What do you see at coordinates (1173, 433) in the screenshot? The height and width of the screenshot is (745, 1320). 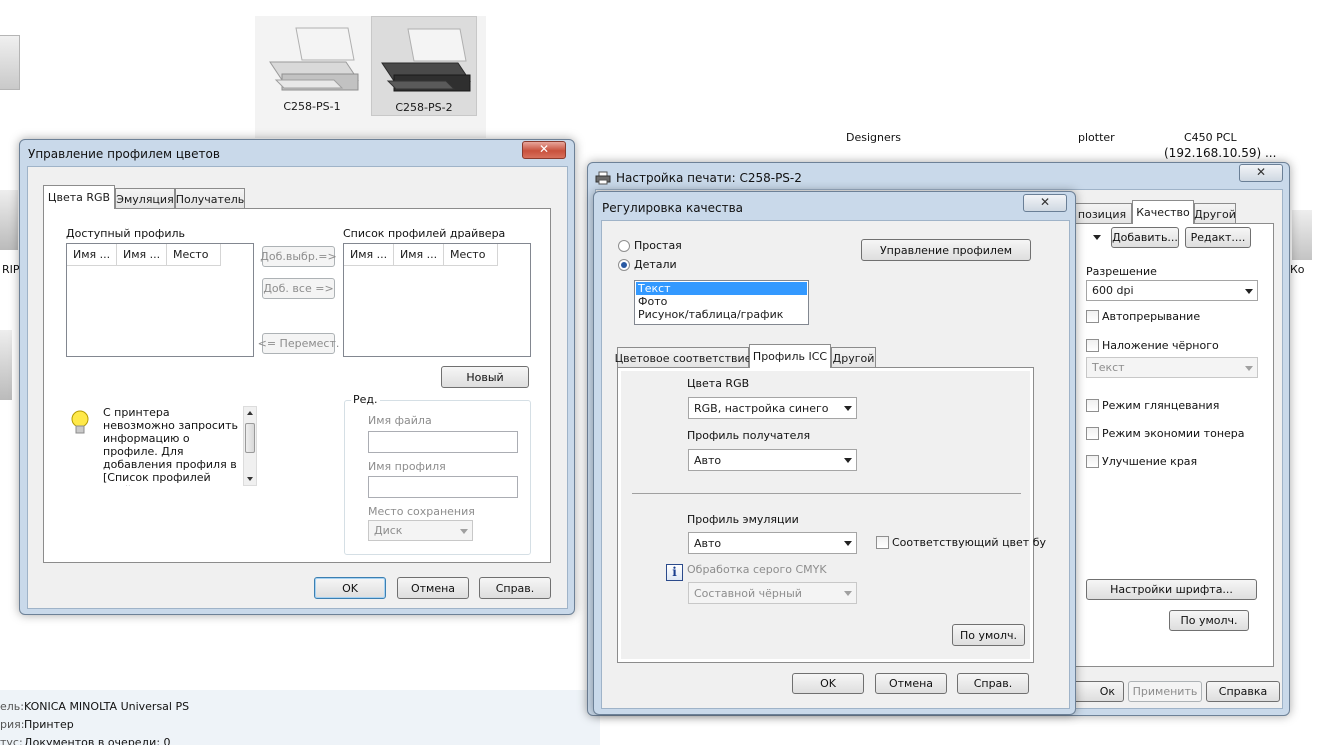 I see `toner-save-label: Режим экономии тонера` at bounding box center [1173, 433].